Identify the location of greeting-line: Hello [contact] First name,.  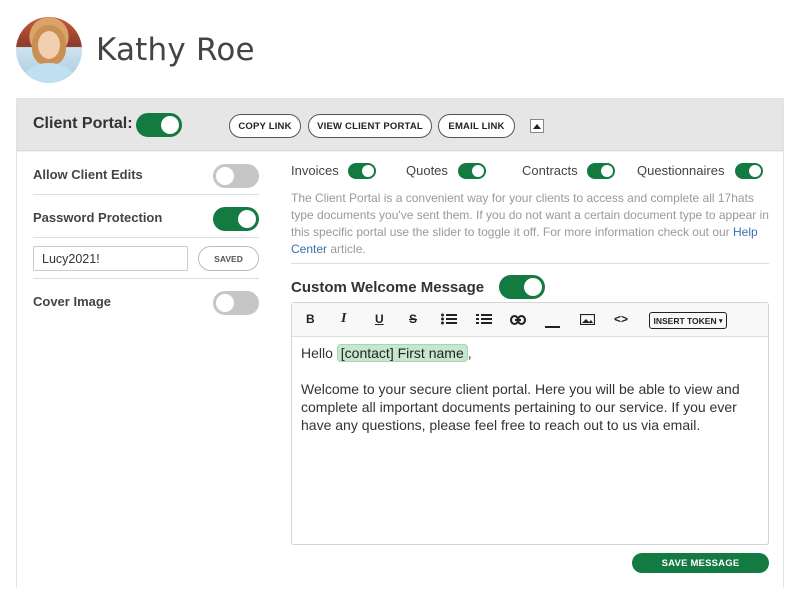
(530, 353).